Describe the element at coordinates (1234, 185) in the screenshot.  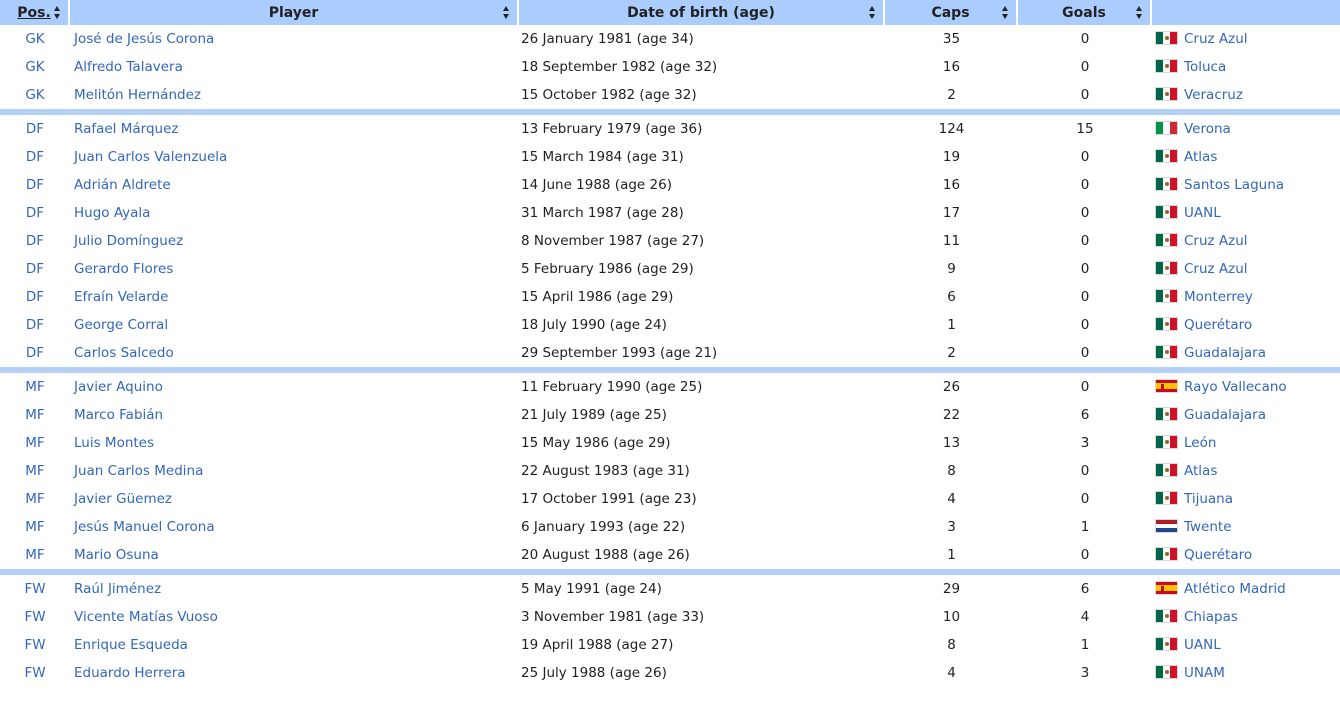
I see `club-link: Santos Laguna` at that location.